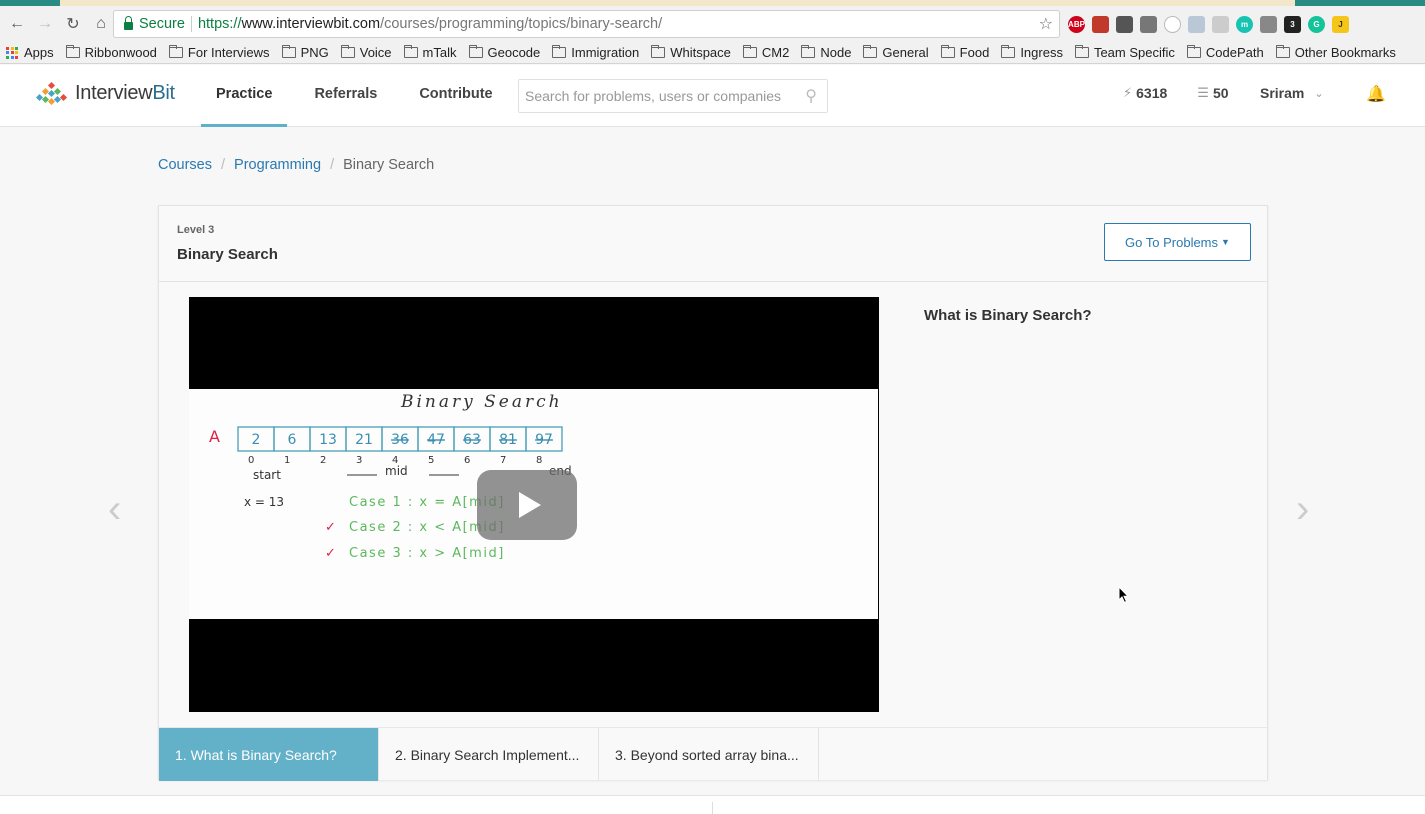 The width and height of the screenshot is (1425, 814). Describe the element at coordinates (1376, 94) in the screenshot. I see `bell-icon: 🔔` at that location.